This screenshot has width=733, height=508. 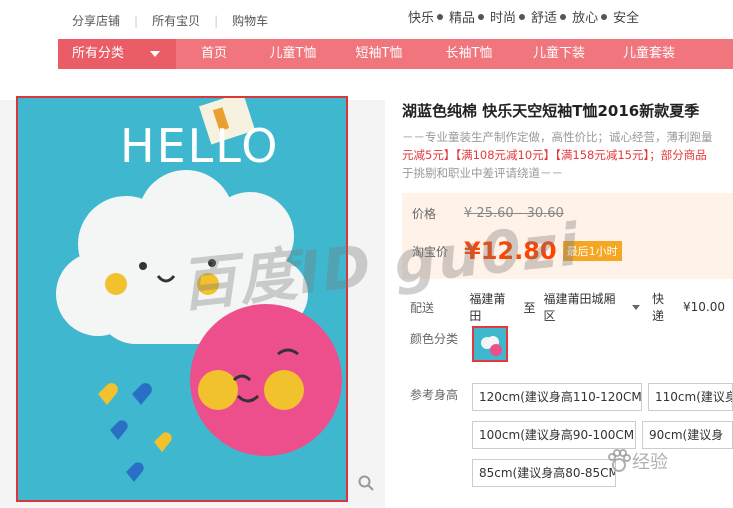 What do you see at coordinates (96, 20) in the screenshot?
I see `share-shop-link: 分享店铺` at bounding box center [96, 20].